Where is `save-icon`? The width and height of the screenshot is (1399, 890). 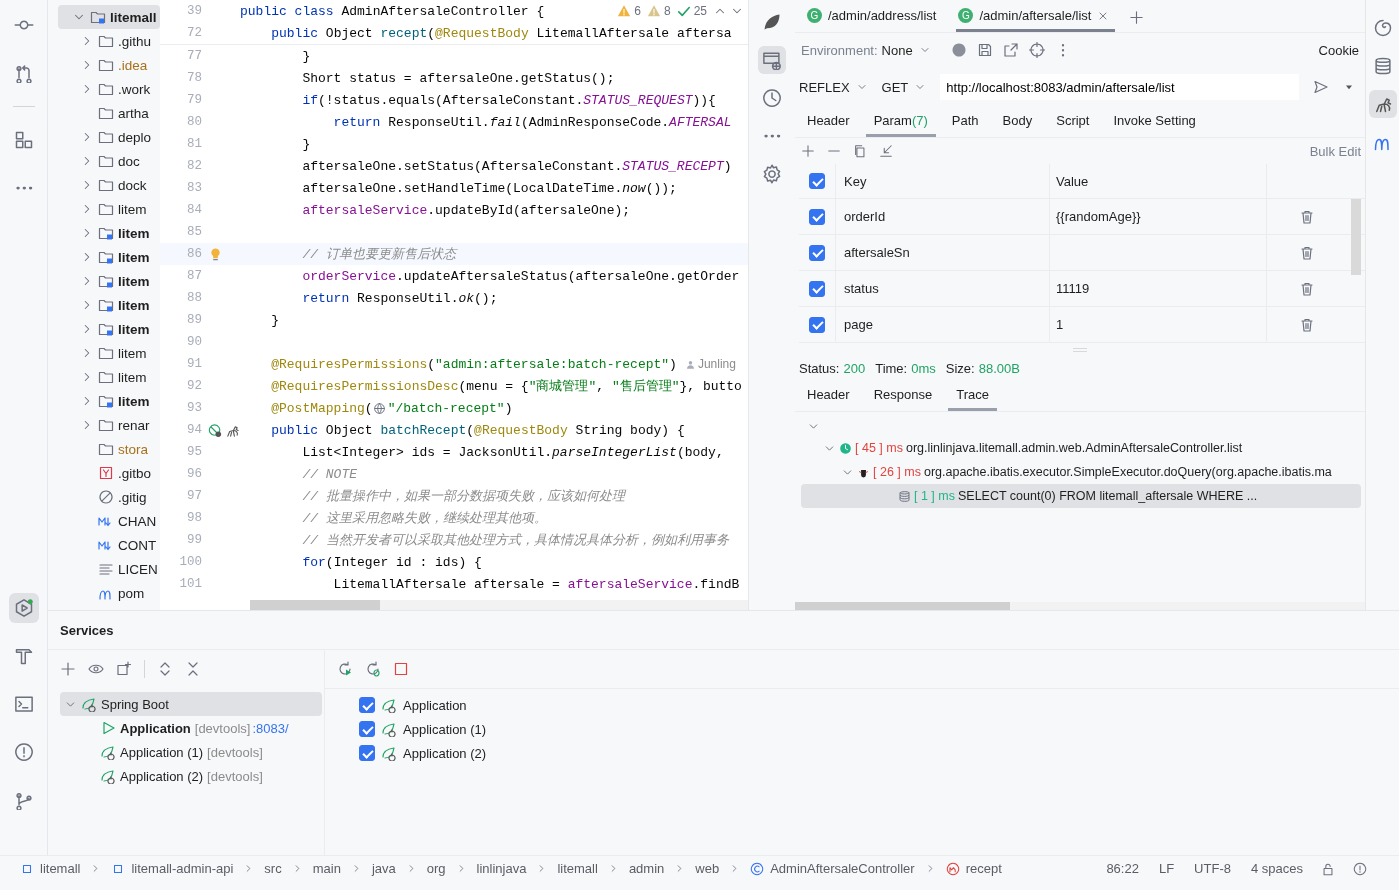 save-icon is located at coordinates (984, 50).